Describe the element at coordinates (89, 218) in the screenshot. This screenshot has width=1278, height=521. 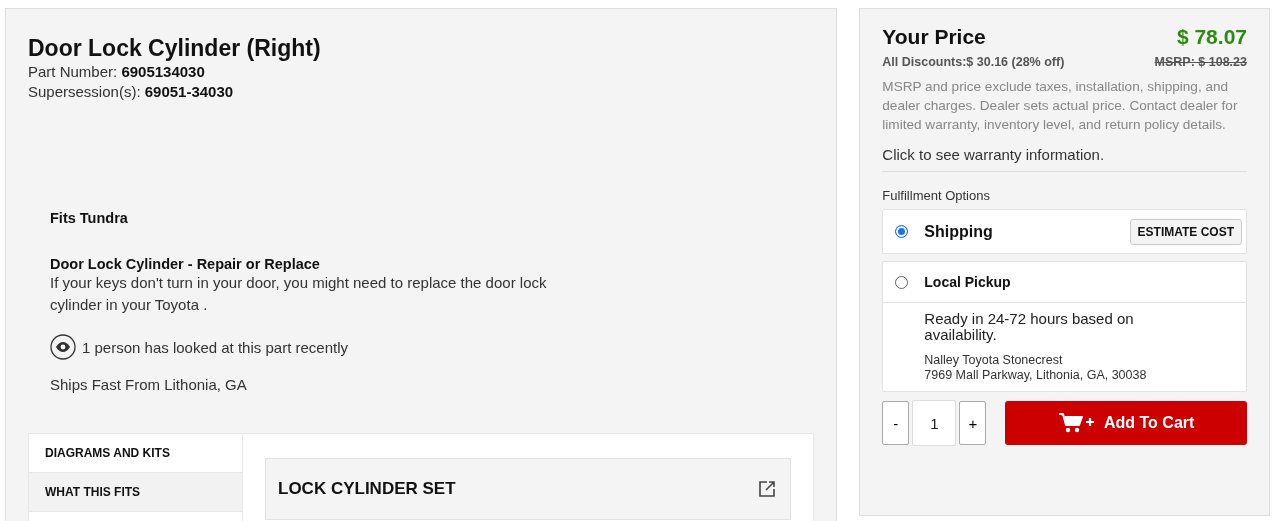
I see `fits-text: Fits Tundra` at that location.